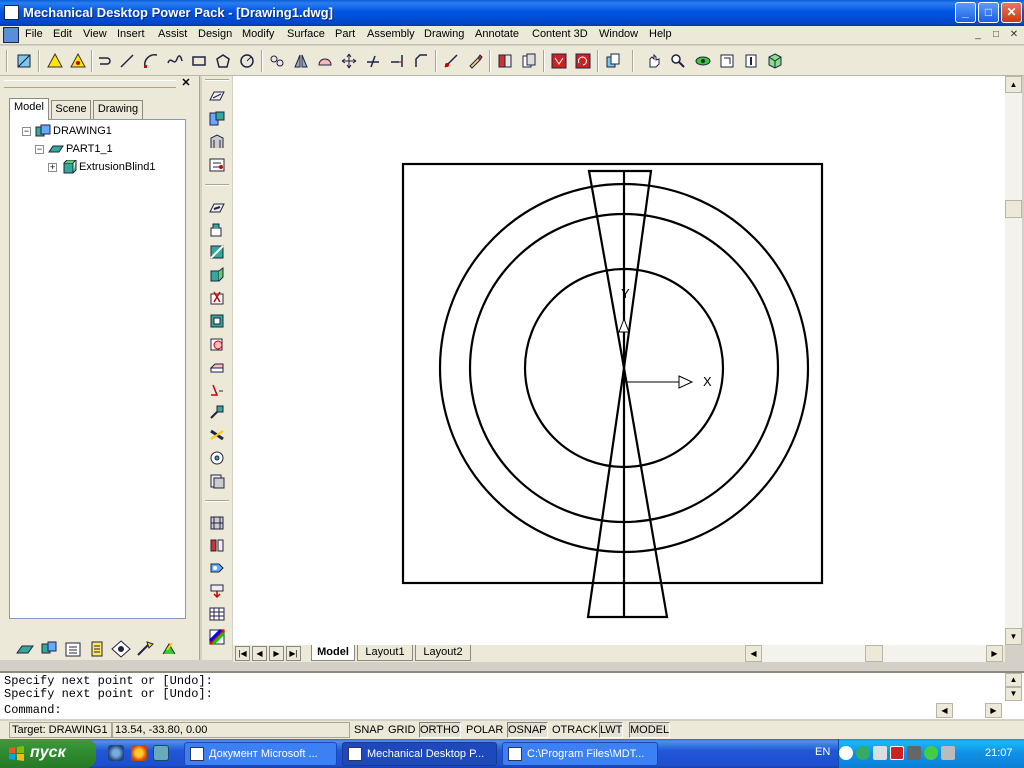 This screenshot has width=1024, height=768. What do you see at coordinates (931, 753) in the screenshot?
I see `antivirus-icon` at bounding box center [931, 753].